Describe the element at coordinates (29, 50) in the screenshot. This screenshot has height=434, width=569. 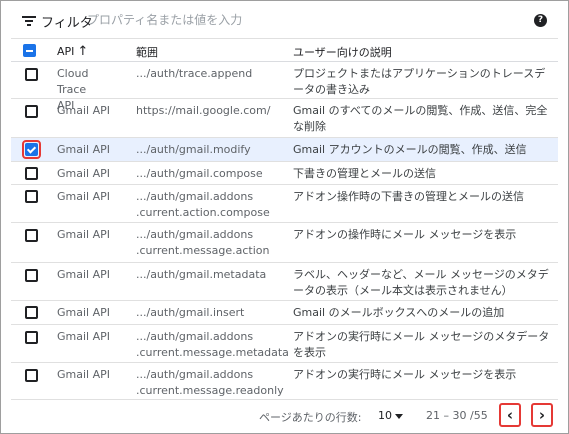
I see `select-all-checkbox` at that location.